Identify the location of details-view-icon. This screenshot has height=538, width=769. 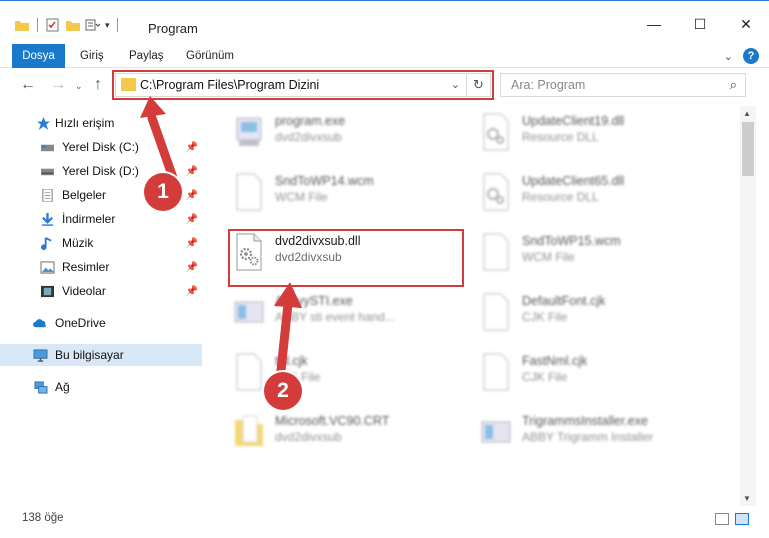
(722, 519).